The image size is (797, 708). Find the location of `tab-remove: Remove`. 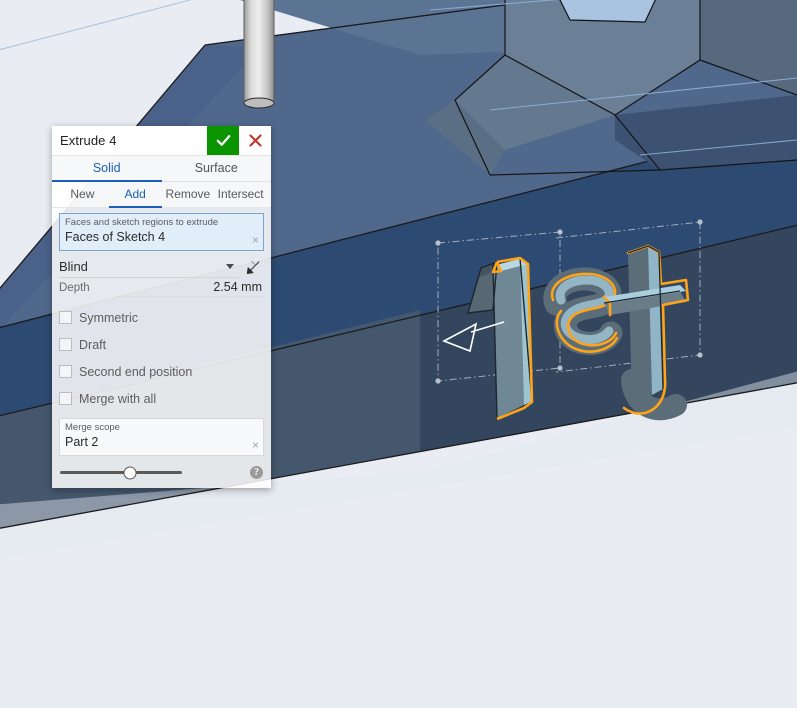

tab-remove: Remove is located at coordinates (188, 195).